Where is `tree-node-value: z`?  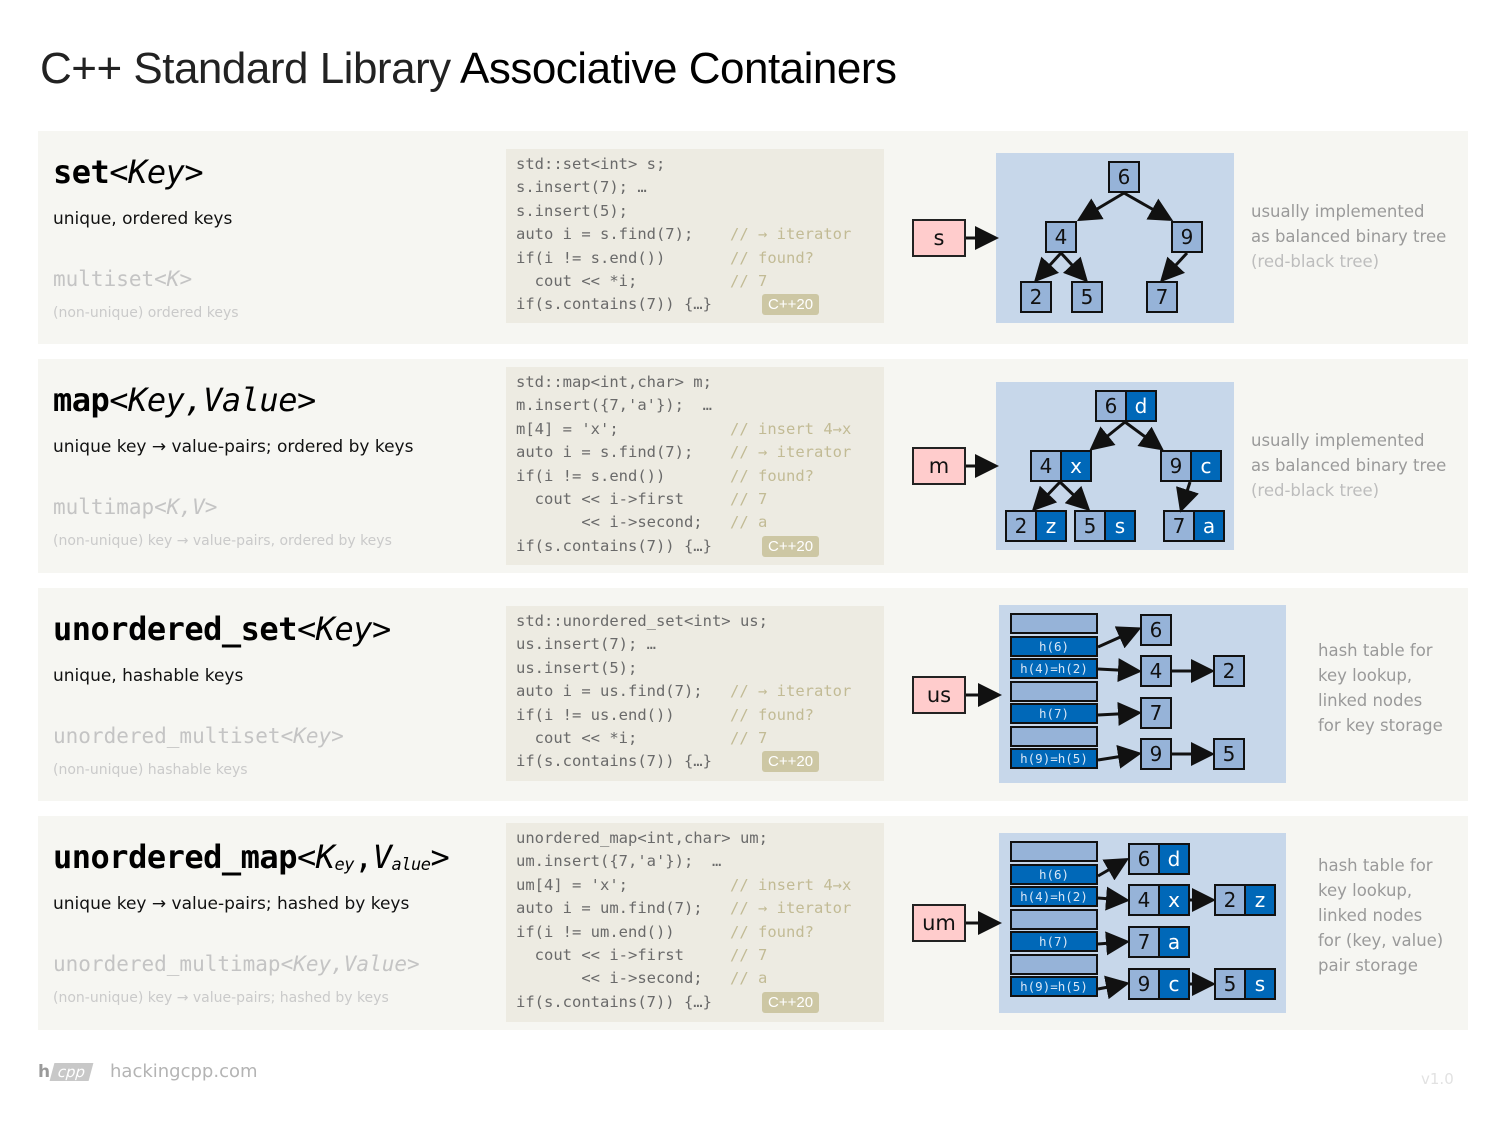
tree-node-value: z is located at coordinates (1051, 526).